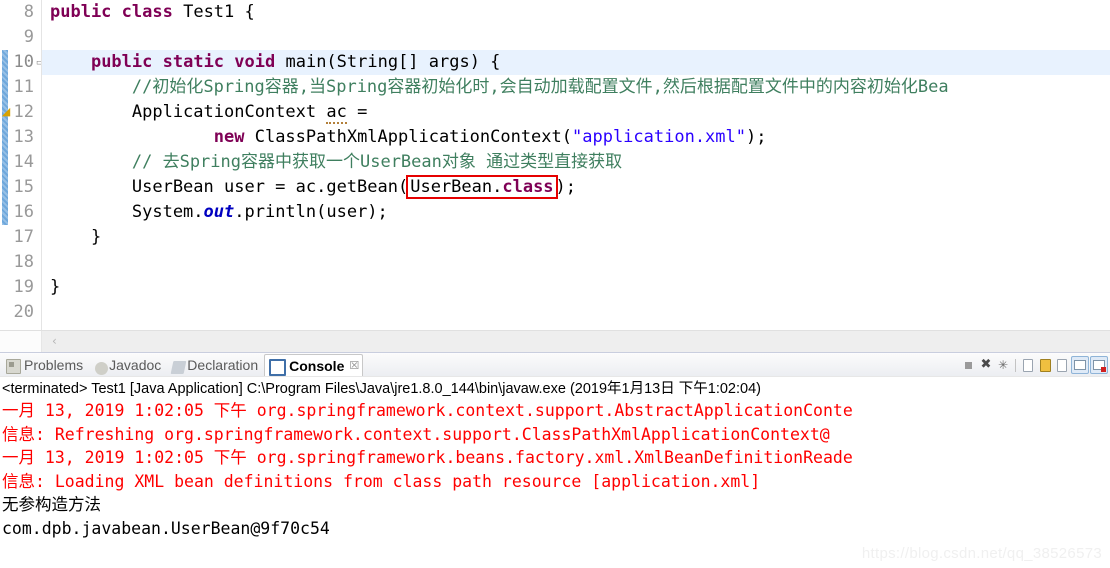 The image size is (1110, 568). What do you see at coordinates (135, 365) in the screenshot?
I see `tab-label: Javadoc` at bounding box center [135, 365].